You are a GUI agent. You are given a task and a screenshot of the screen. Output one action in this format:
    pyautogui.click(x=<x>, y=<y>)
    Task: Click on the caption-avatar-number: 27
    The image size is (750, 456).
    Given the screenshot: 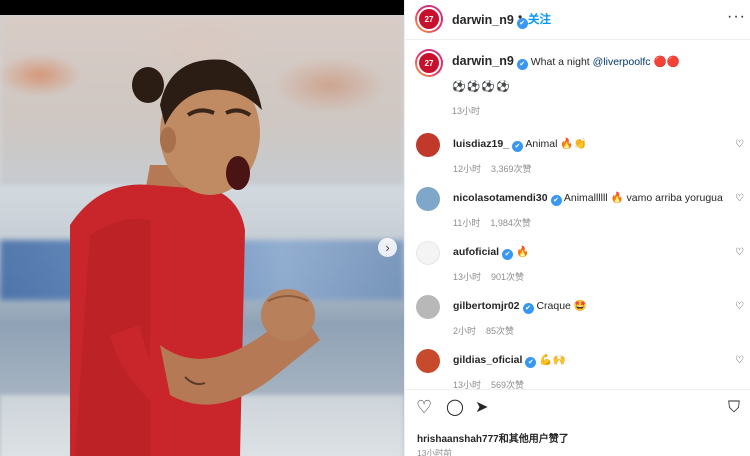 What is the action you would take?
    pyautogui.click(x=429, y=63)
    